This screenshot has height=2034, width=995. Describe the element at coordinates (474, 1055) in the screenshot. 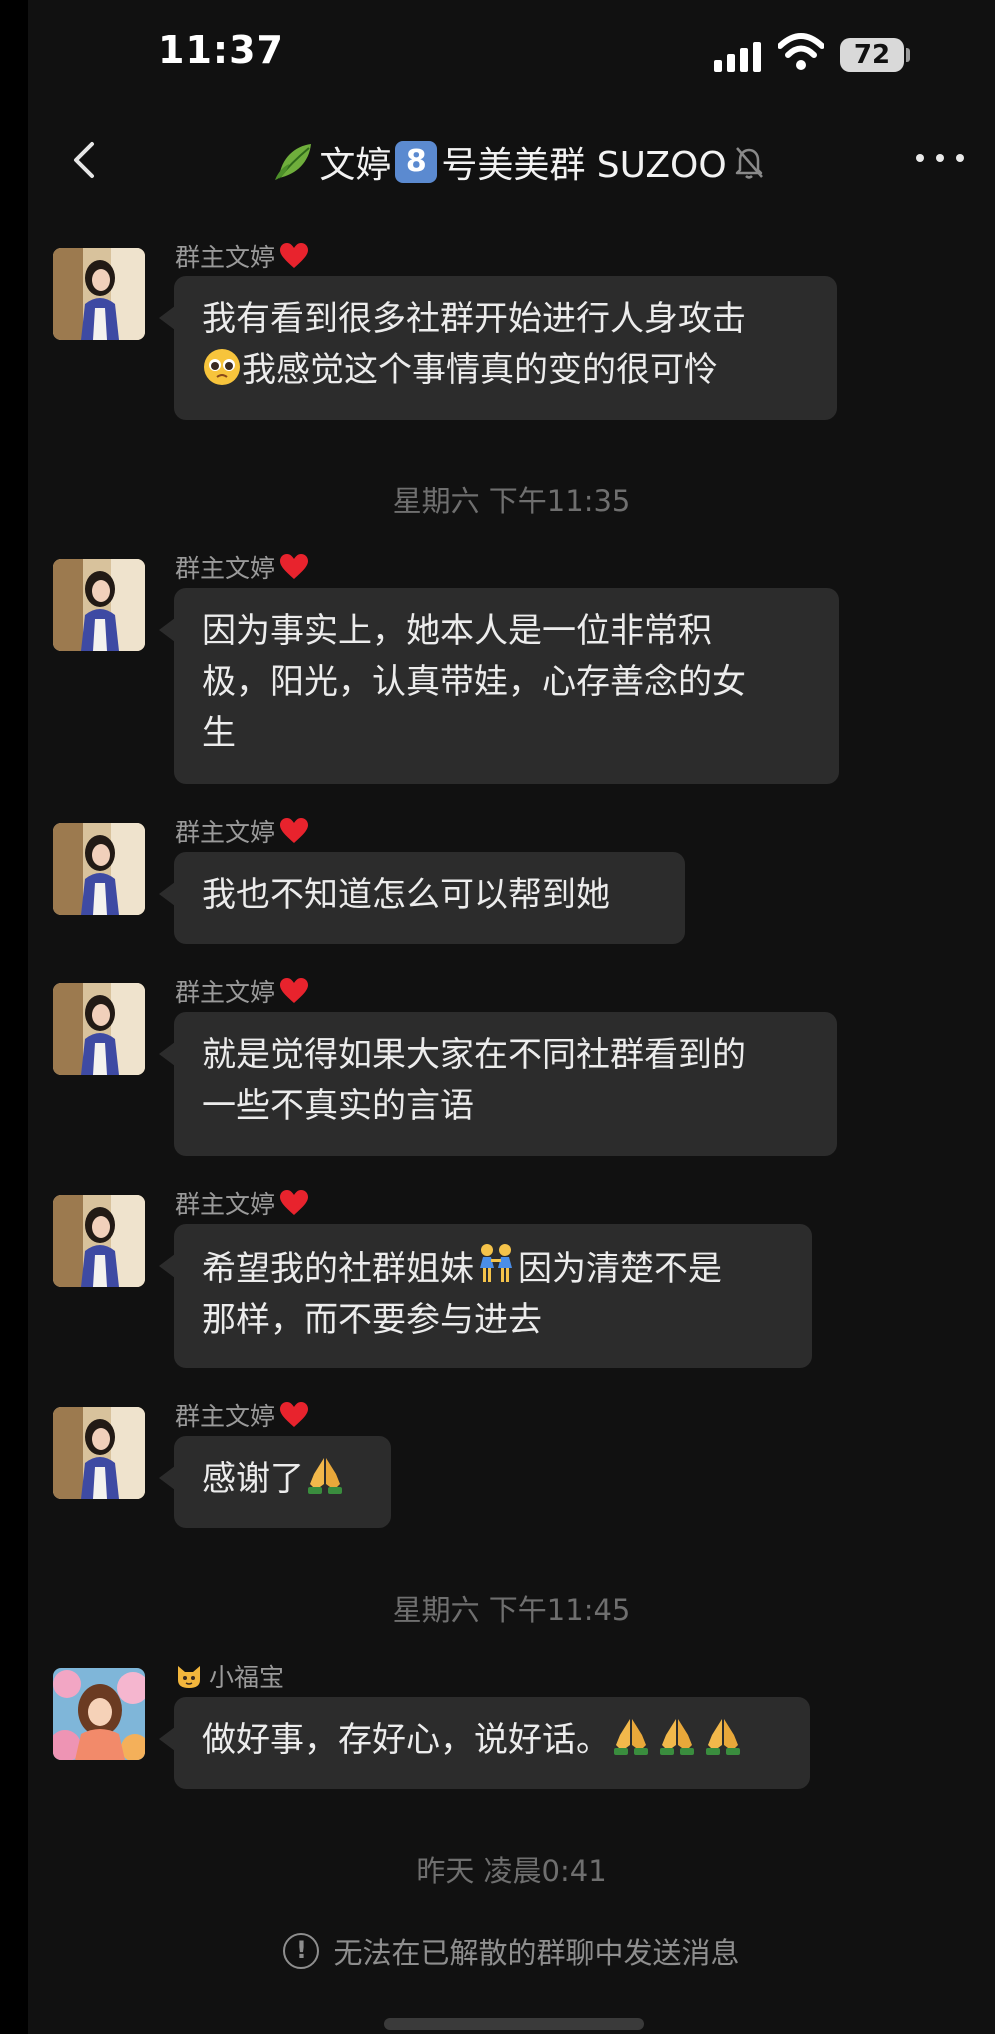

I see `message-line: 就是觉得如果大家在不同社群看到的` at that location.